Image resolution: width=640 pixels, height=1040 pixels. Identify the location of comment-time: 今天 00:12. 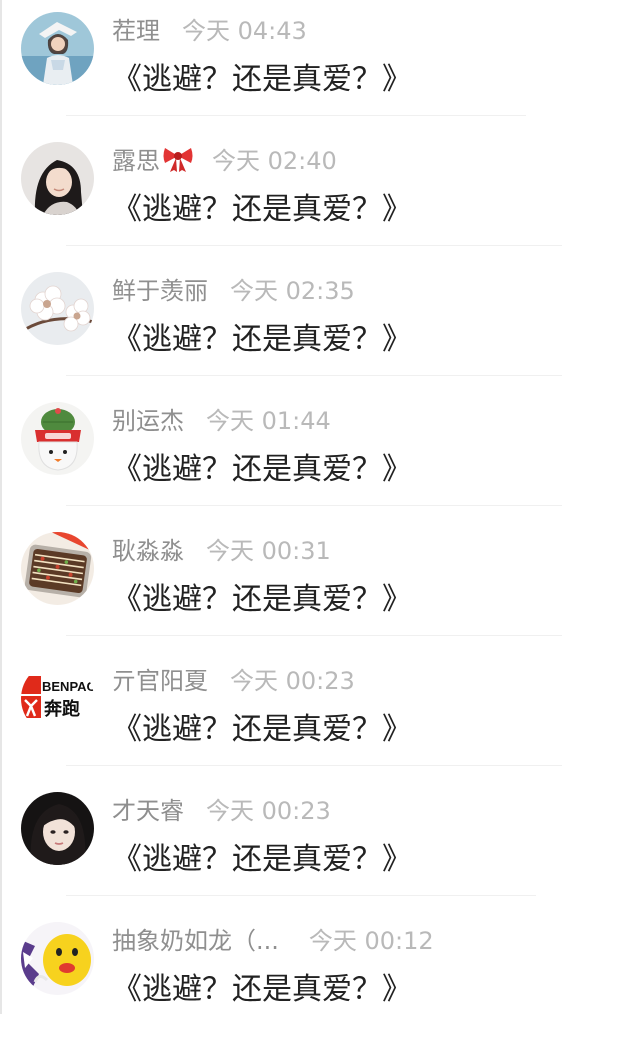
(371, 940).